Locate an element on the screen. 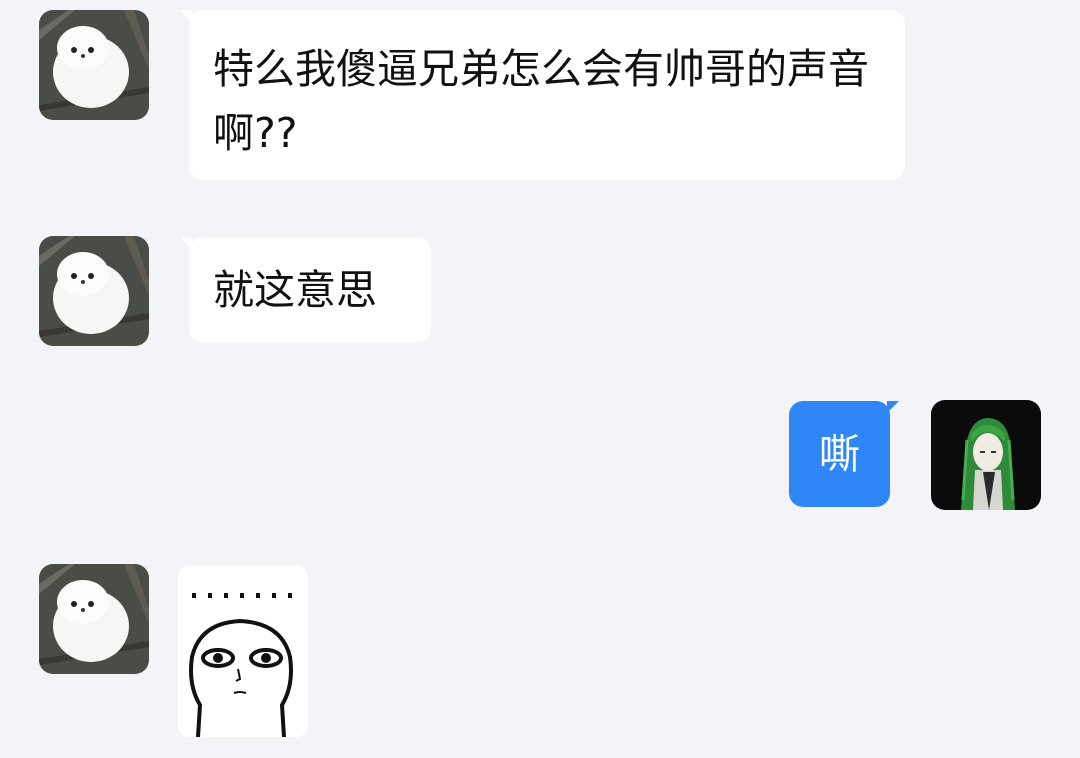  message-bubble-2: 就这意思 is located at coordinates (305, 290).